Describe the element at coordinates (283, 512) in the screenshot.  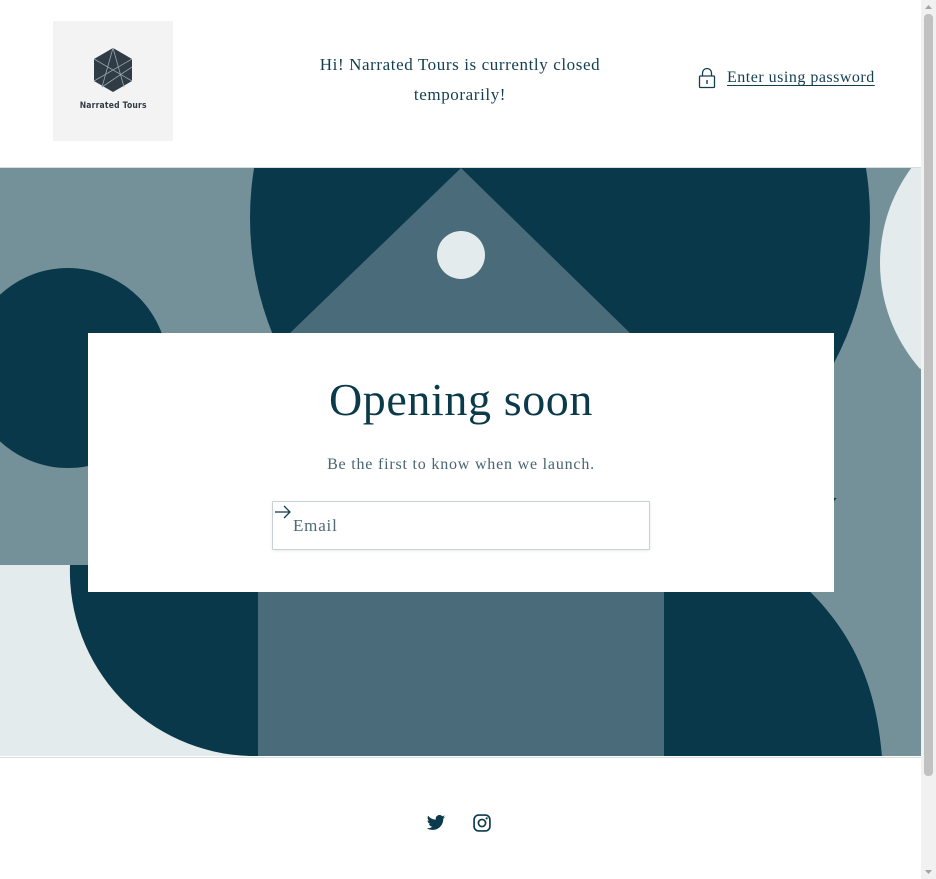
I see `arrow-right-icon` at that location.